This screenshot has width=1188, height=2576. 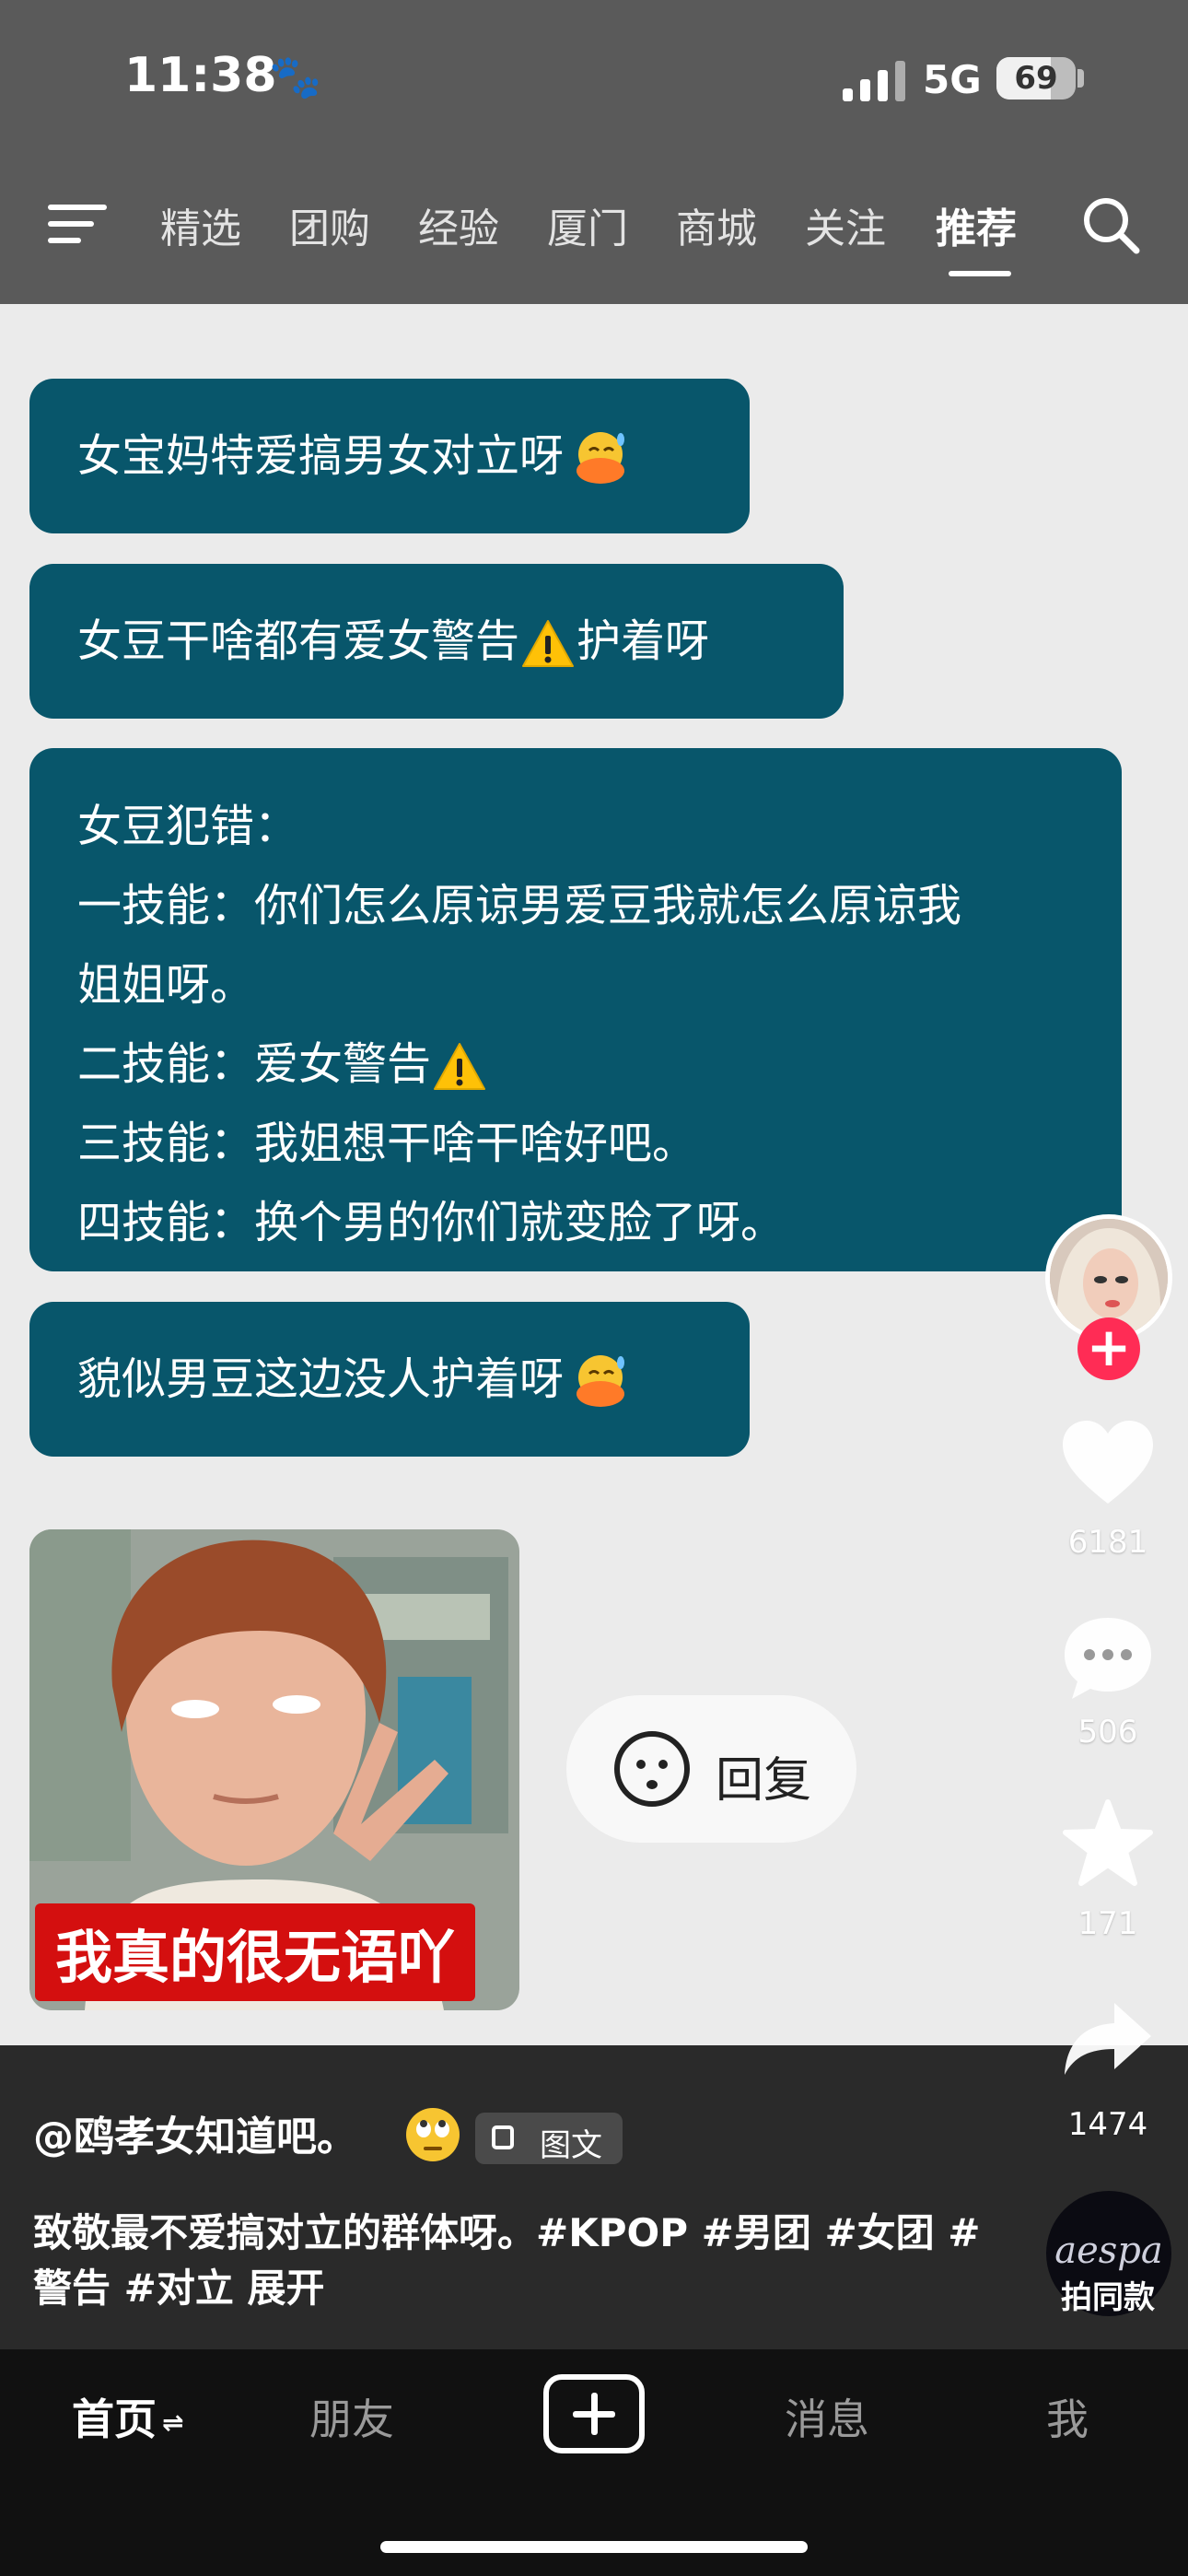 What do you see at coordinates (594, 2547) in the screenshot?
I see `home-indicator` at bounding box center [594, 2547].